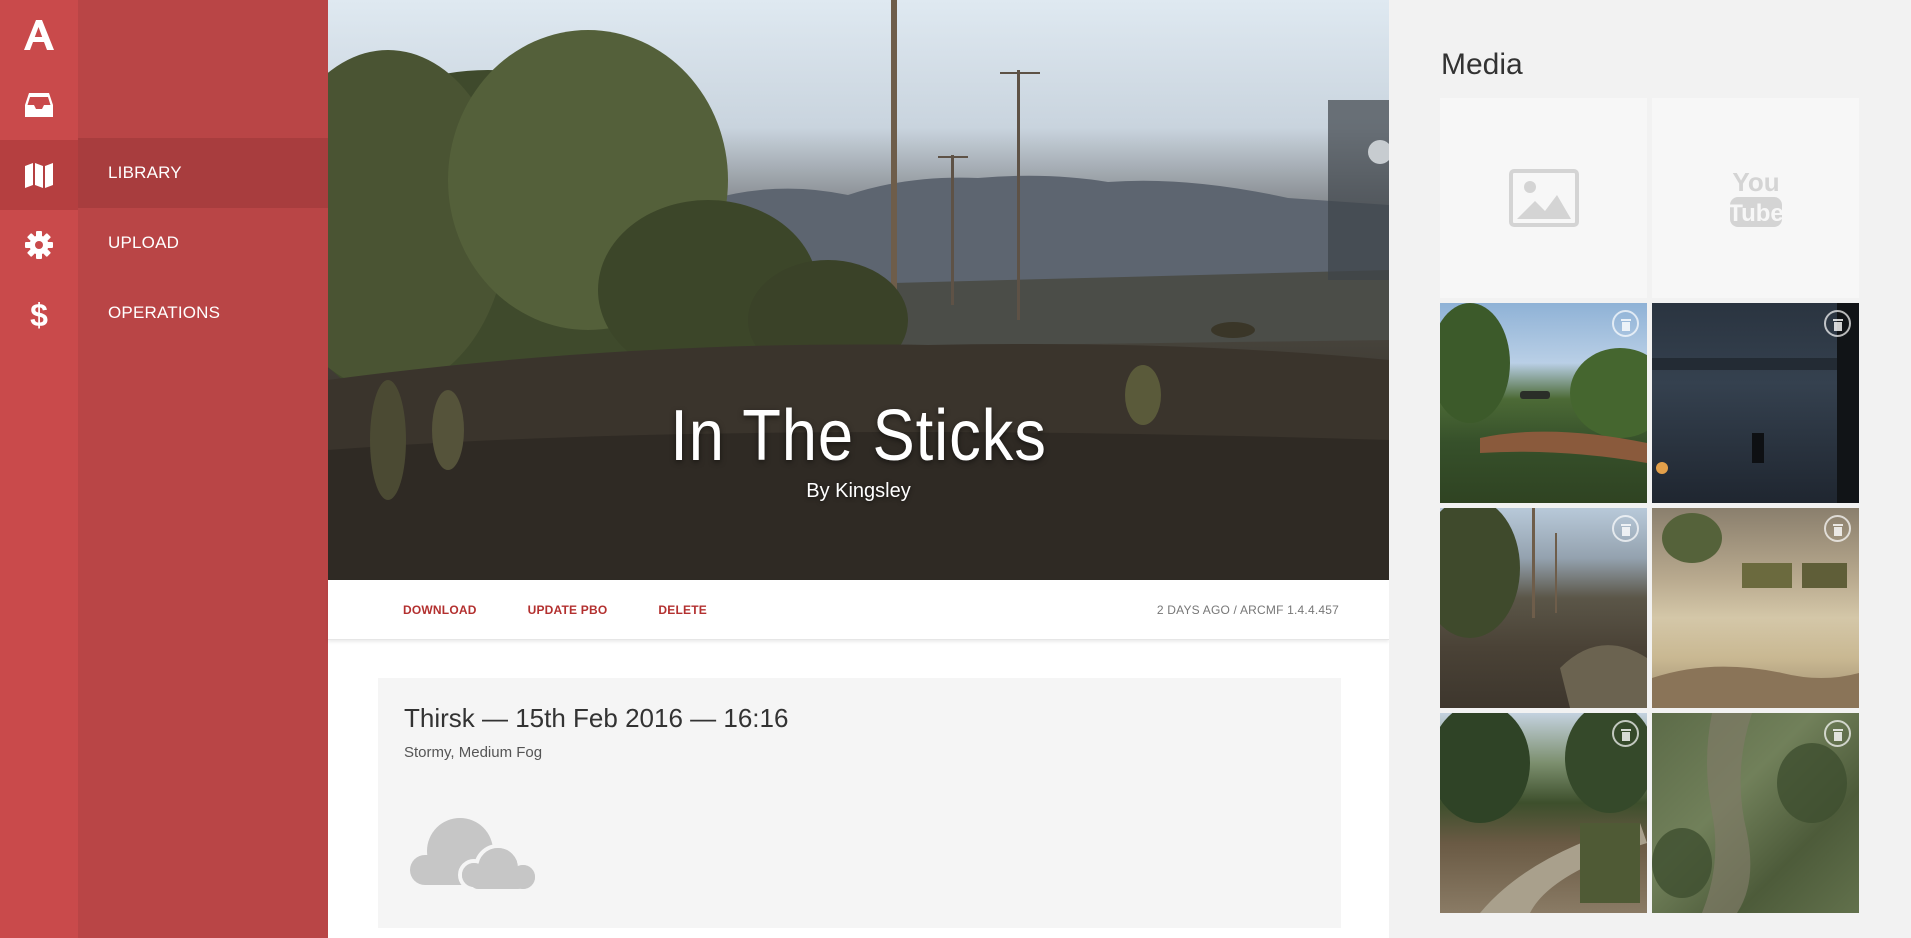  I want to click on add-image-button, so click(1543, 198).